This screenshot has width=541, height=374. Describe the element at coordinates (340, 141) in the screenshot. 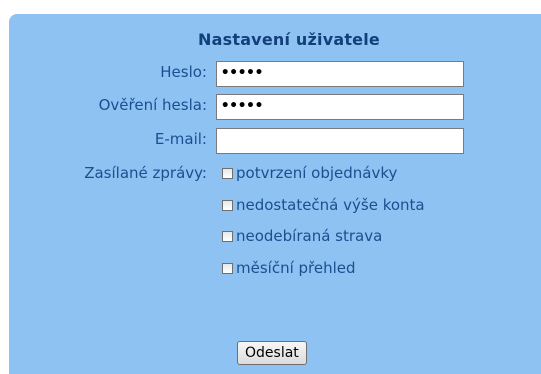

I see `email-field` at that location.